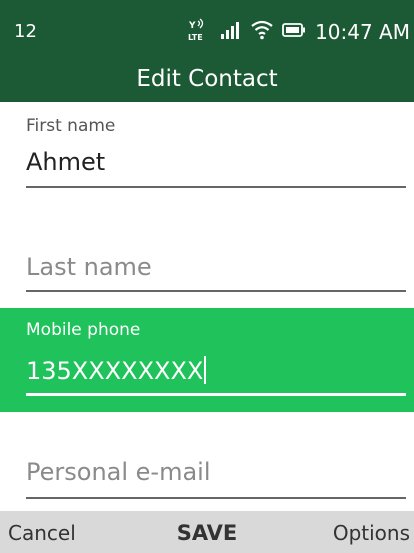 This screenshot has width=414, height=553. I want to click on wifi-icon, so click(262, 32).